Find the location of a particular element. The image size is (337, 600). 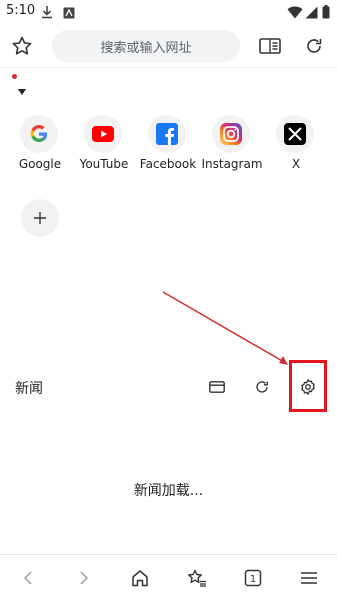

tab-count: 1 is located at coordinates (253, 579).